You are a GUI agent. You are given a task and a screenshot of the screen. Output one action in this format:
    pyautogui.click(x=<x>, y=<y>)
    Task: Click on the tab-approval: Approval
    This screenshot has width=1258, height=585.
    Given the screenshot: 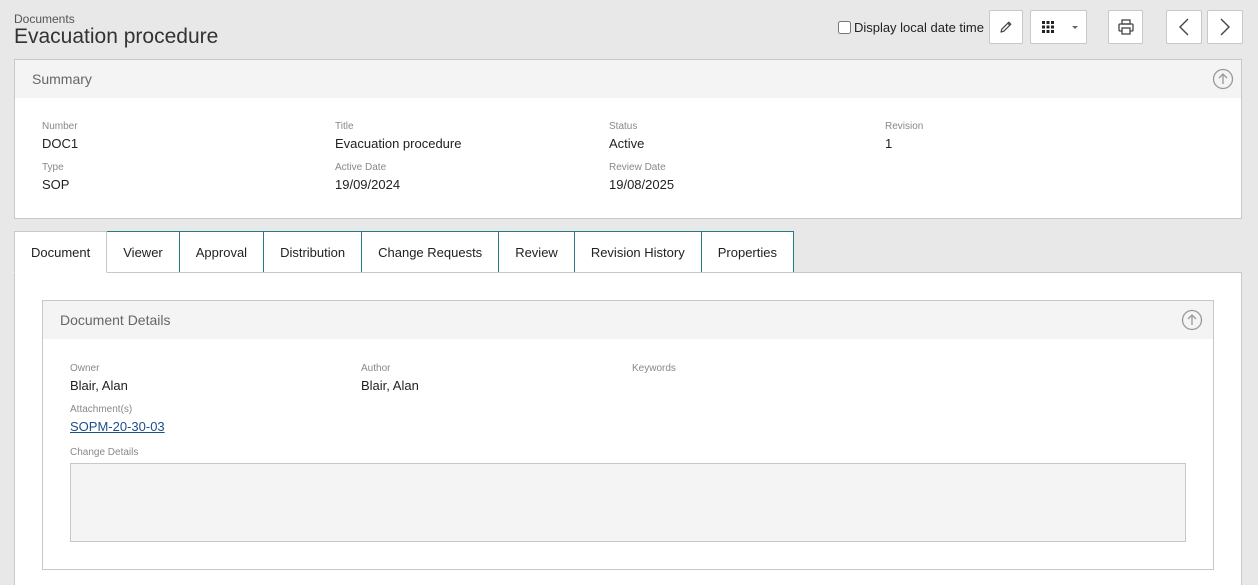 What is the action you would take?
    pyautogui.click(x=222, y=252)
    